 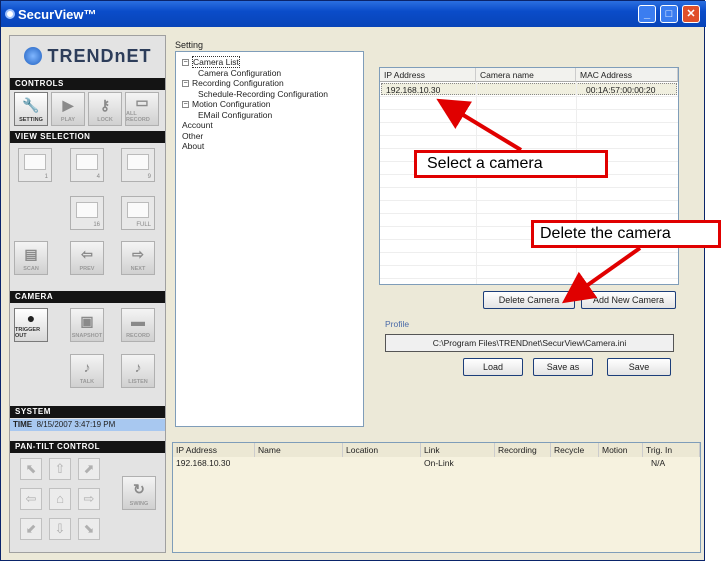 What do you see at coordinates (539, 201) in the screenshot?
I see `annotation-arrows` at bounding box center [539, 201].